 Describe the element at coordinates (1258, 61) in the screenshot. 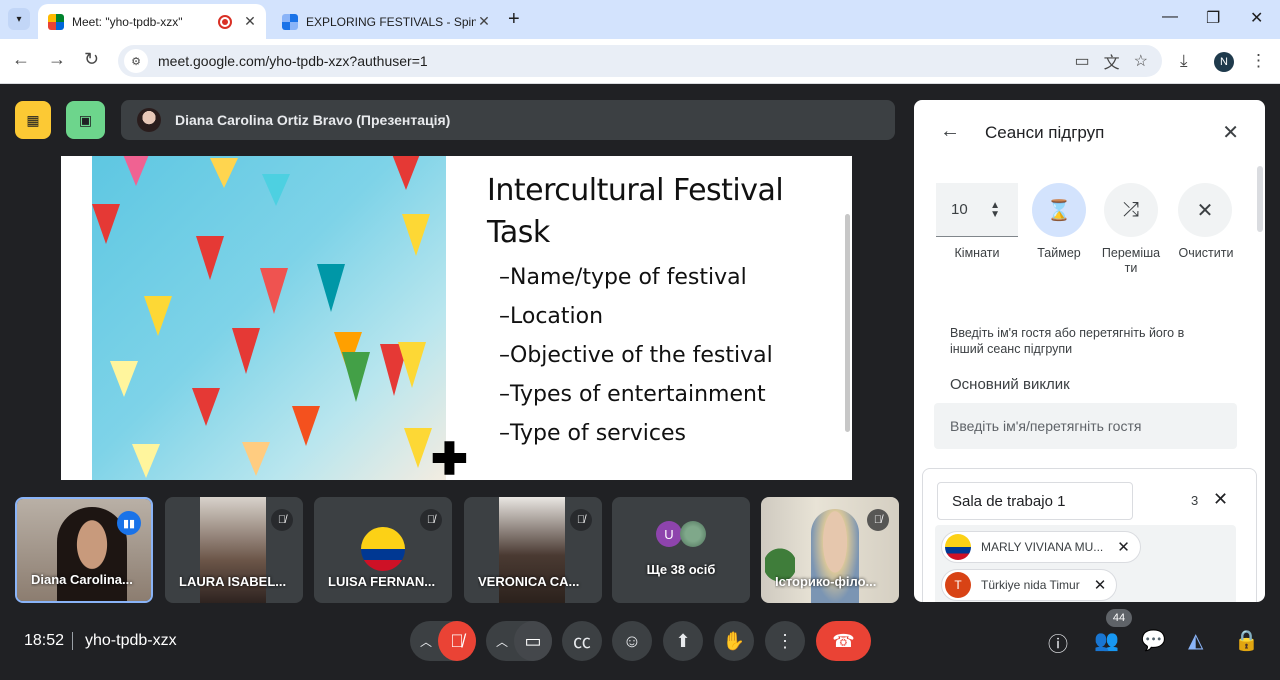

I see `menu-dots-icon: ⋮` at that location.